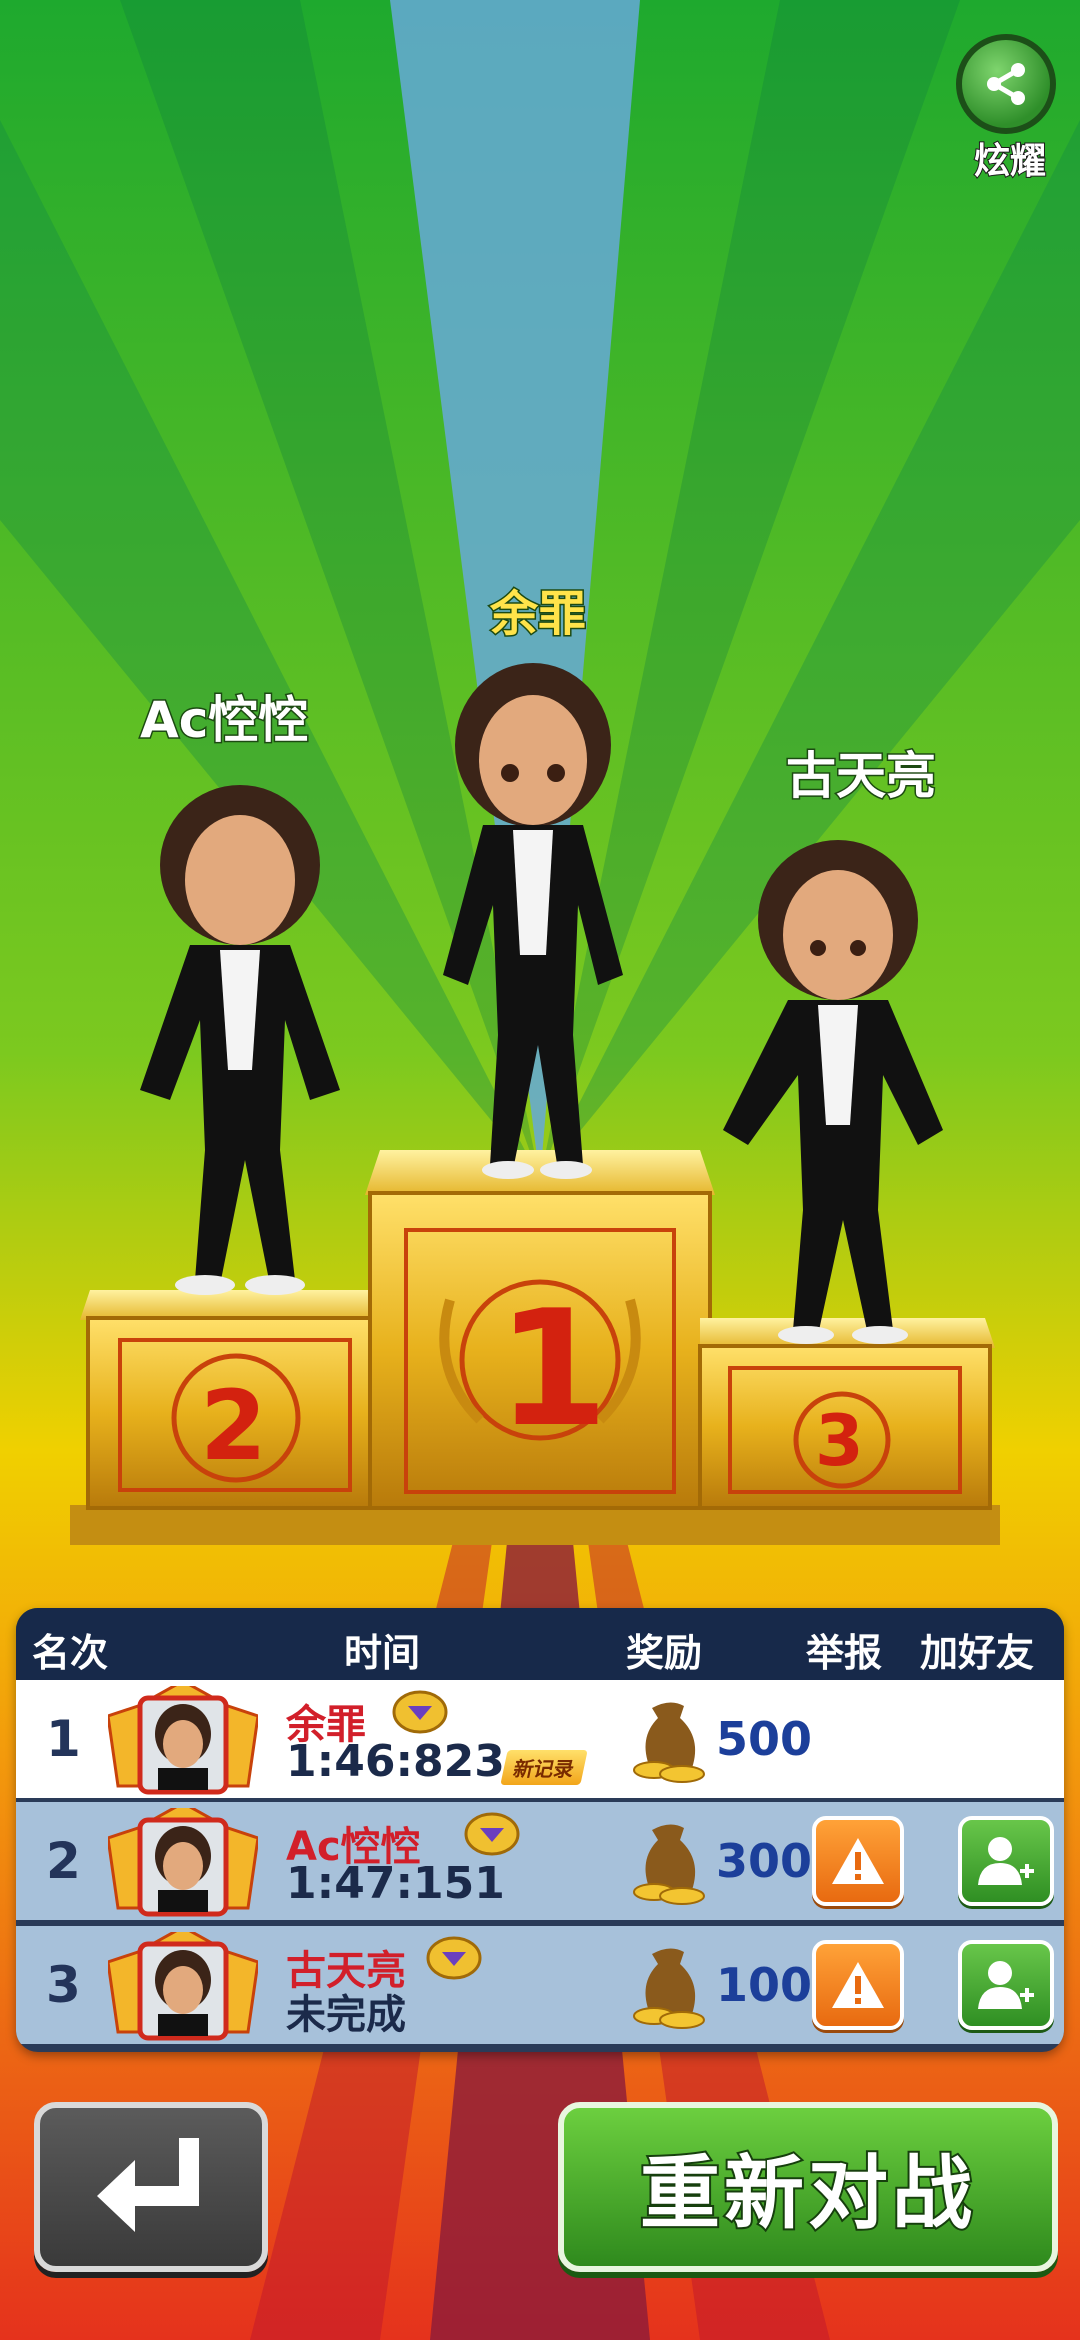 The height and width of the screenshot is (2340, 1080). I want to click on character-first, so click(533, 921).